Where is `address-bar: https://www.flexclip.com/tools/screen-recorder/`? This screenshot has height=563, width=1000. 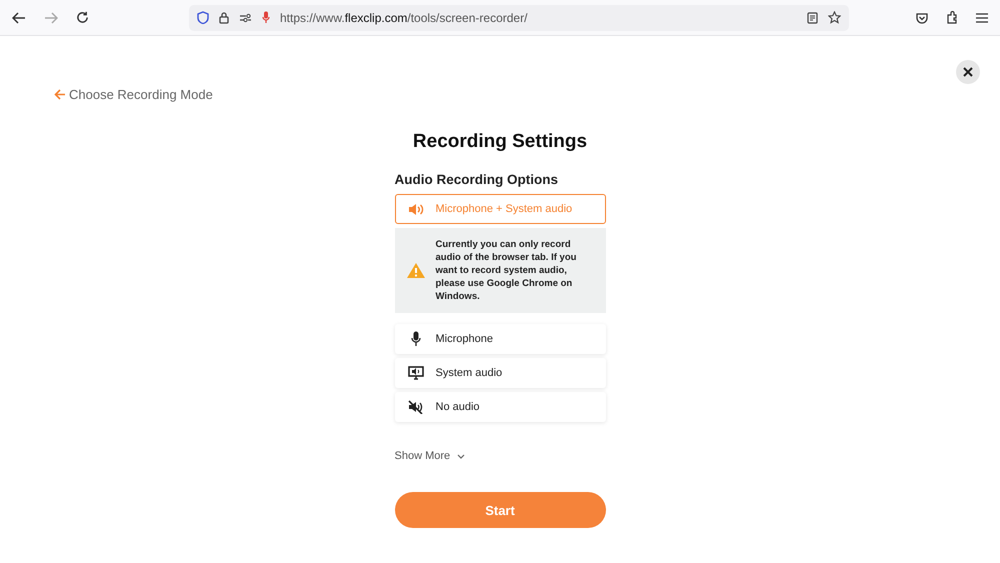
address-bar: https://www.flexclip.com/tools/screen-recorder/ is located at coordinates (519, 17).